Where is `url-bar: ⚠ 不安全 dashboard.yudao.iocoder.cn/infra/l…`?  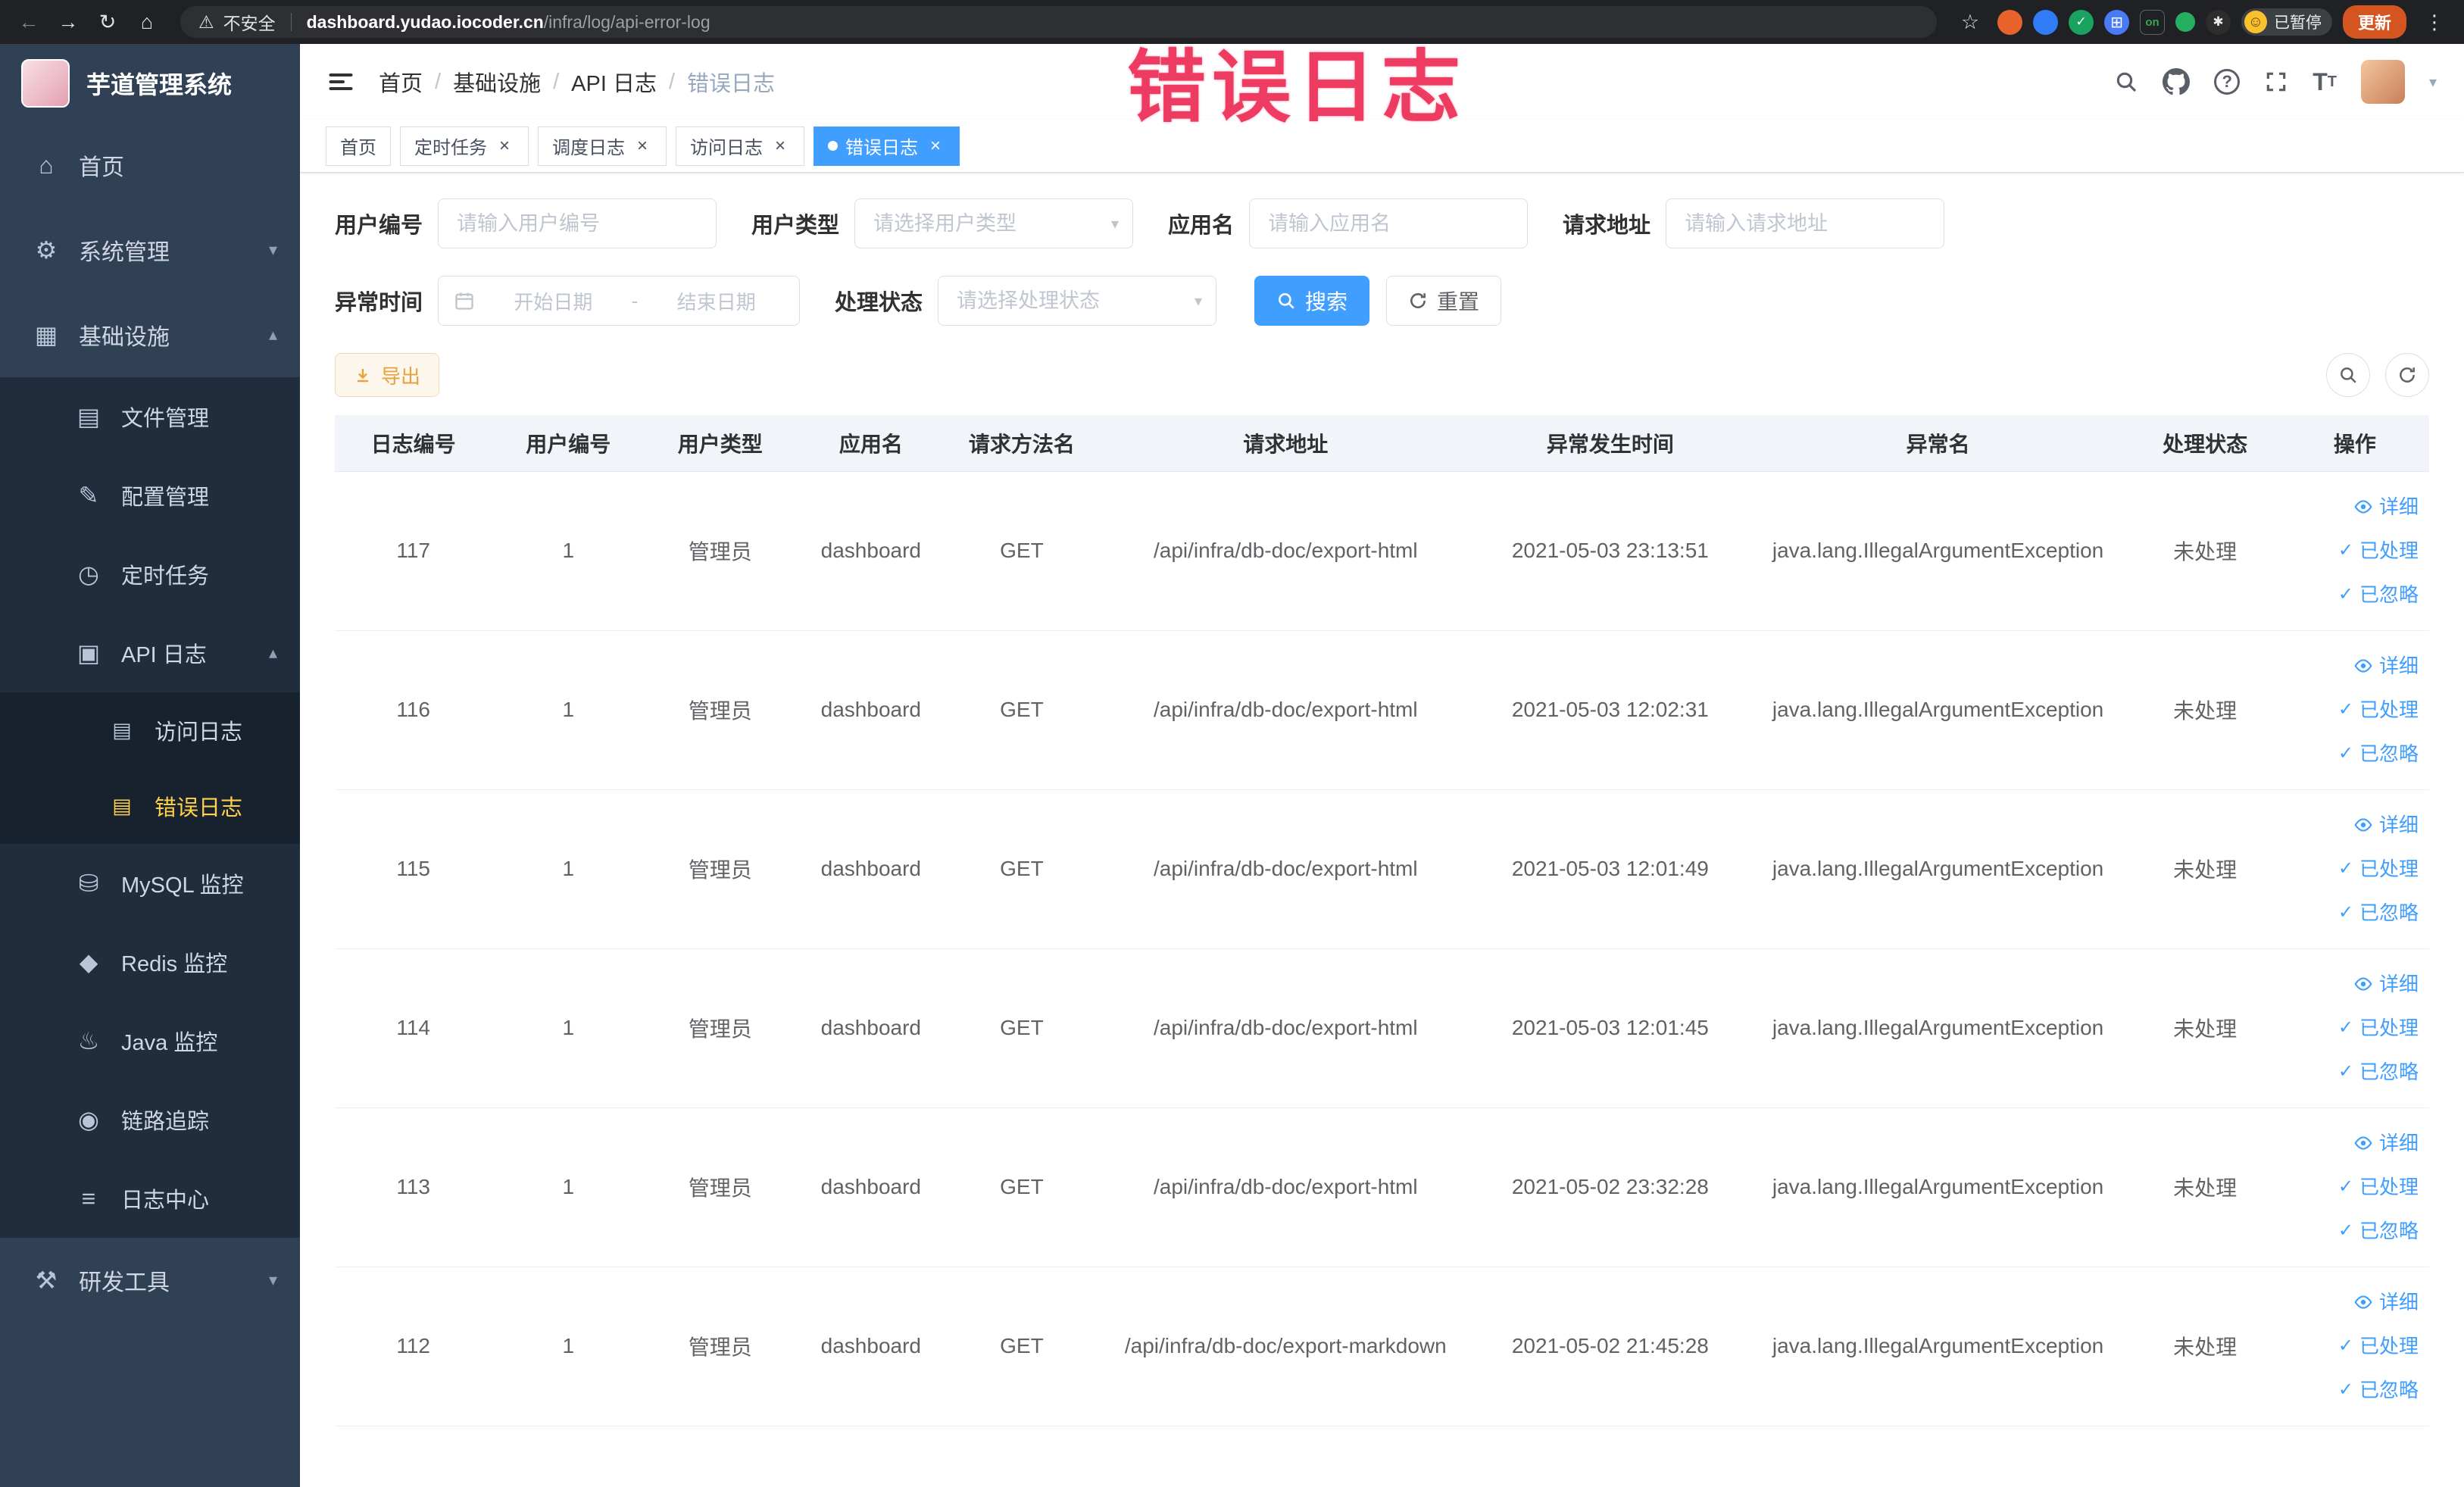
url-bar: ⚠ 不安全 dashboard.yudao.iocoder.cn/infra/l… is located at coordinates (1058, 22).